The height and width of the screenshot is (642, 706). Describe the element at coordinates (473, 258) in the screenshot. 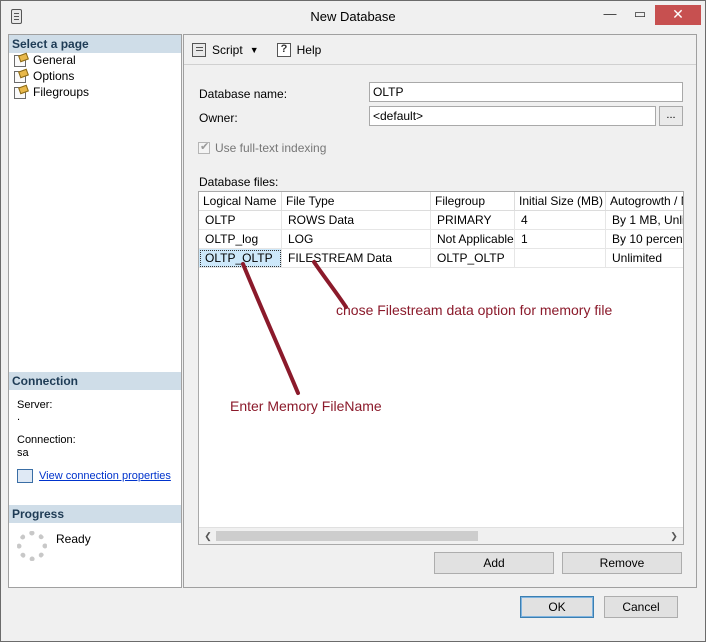

I see `grid-cell: OLTP_OLTP` at that location.